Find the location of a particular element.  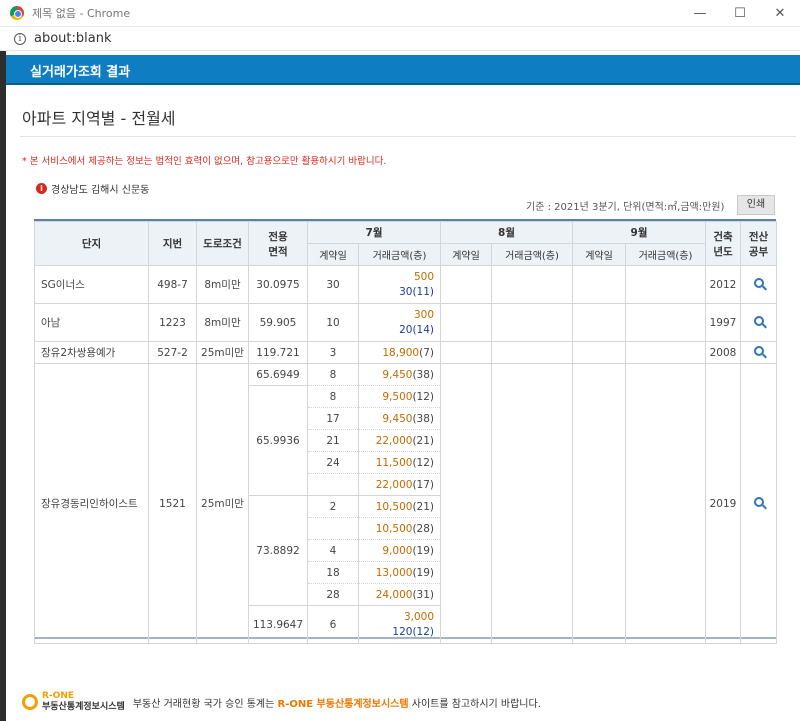

amount-cell: 10,500(28) is located at coordinates (399, 528).